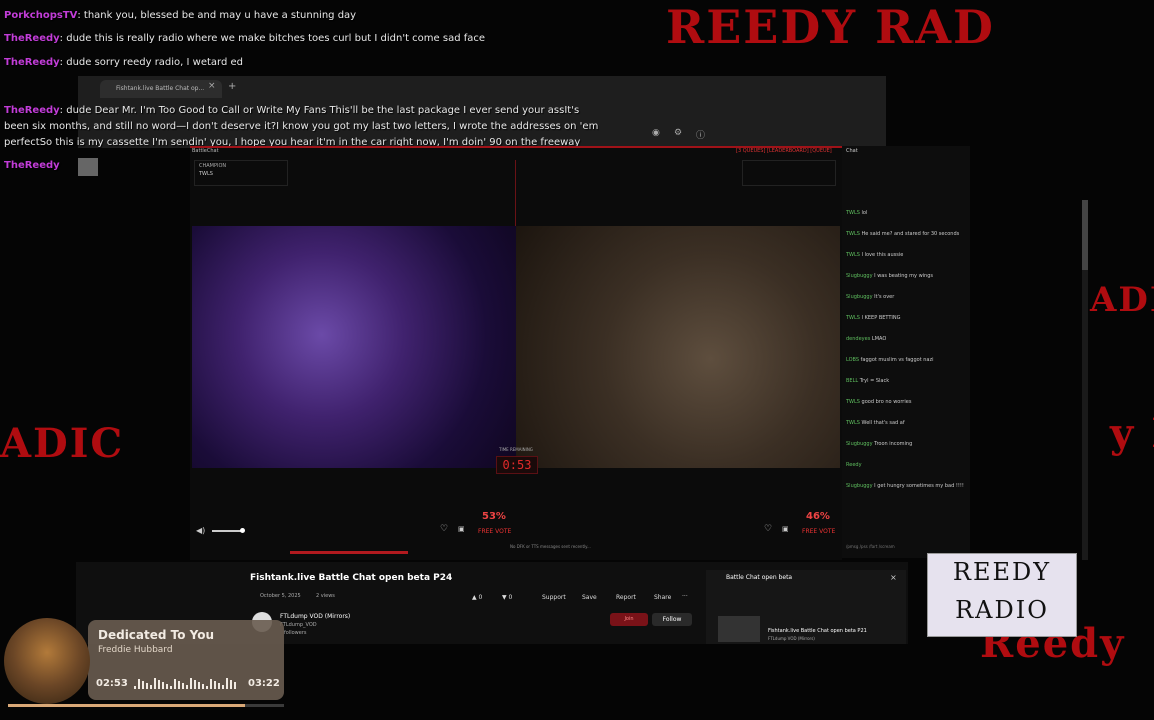  I want to click on close-icon: ×, so click(893, 577).